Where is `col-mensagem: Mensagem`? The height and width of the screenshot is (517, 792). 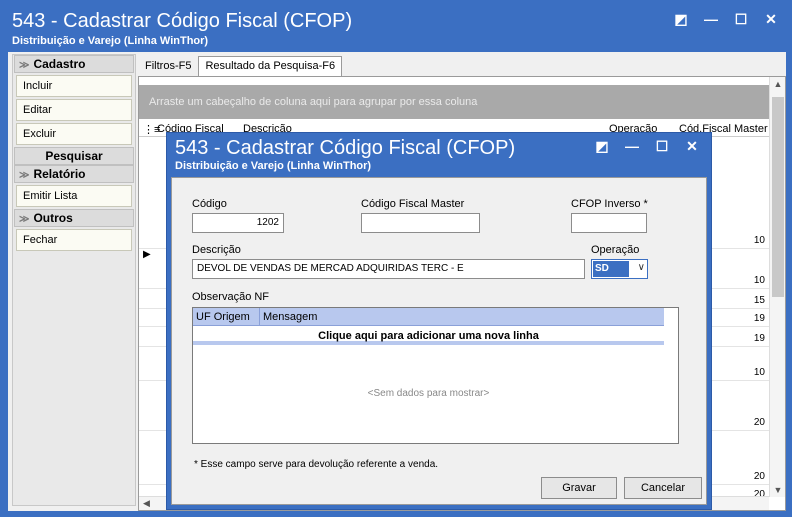
col-mensagem: Mensagem is located at coordinates (290, 317).